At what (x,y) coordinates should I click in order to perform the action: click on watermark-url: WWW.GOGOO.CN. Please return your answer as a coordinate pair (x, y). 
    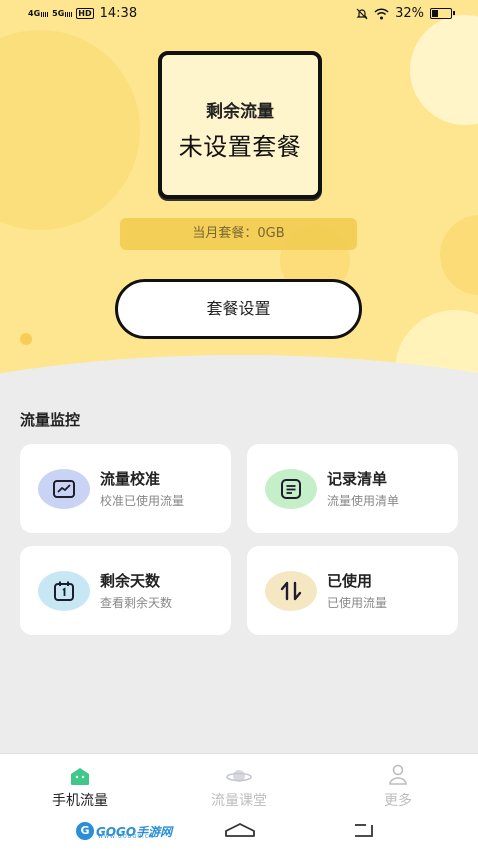
    Looking at the image, I should click on (126, 837).